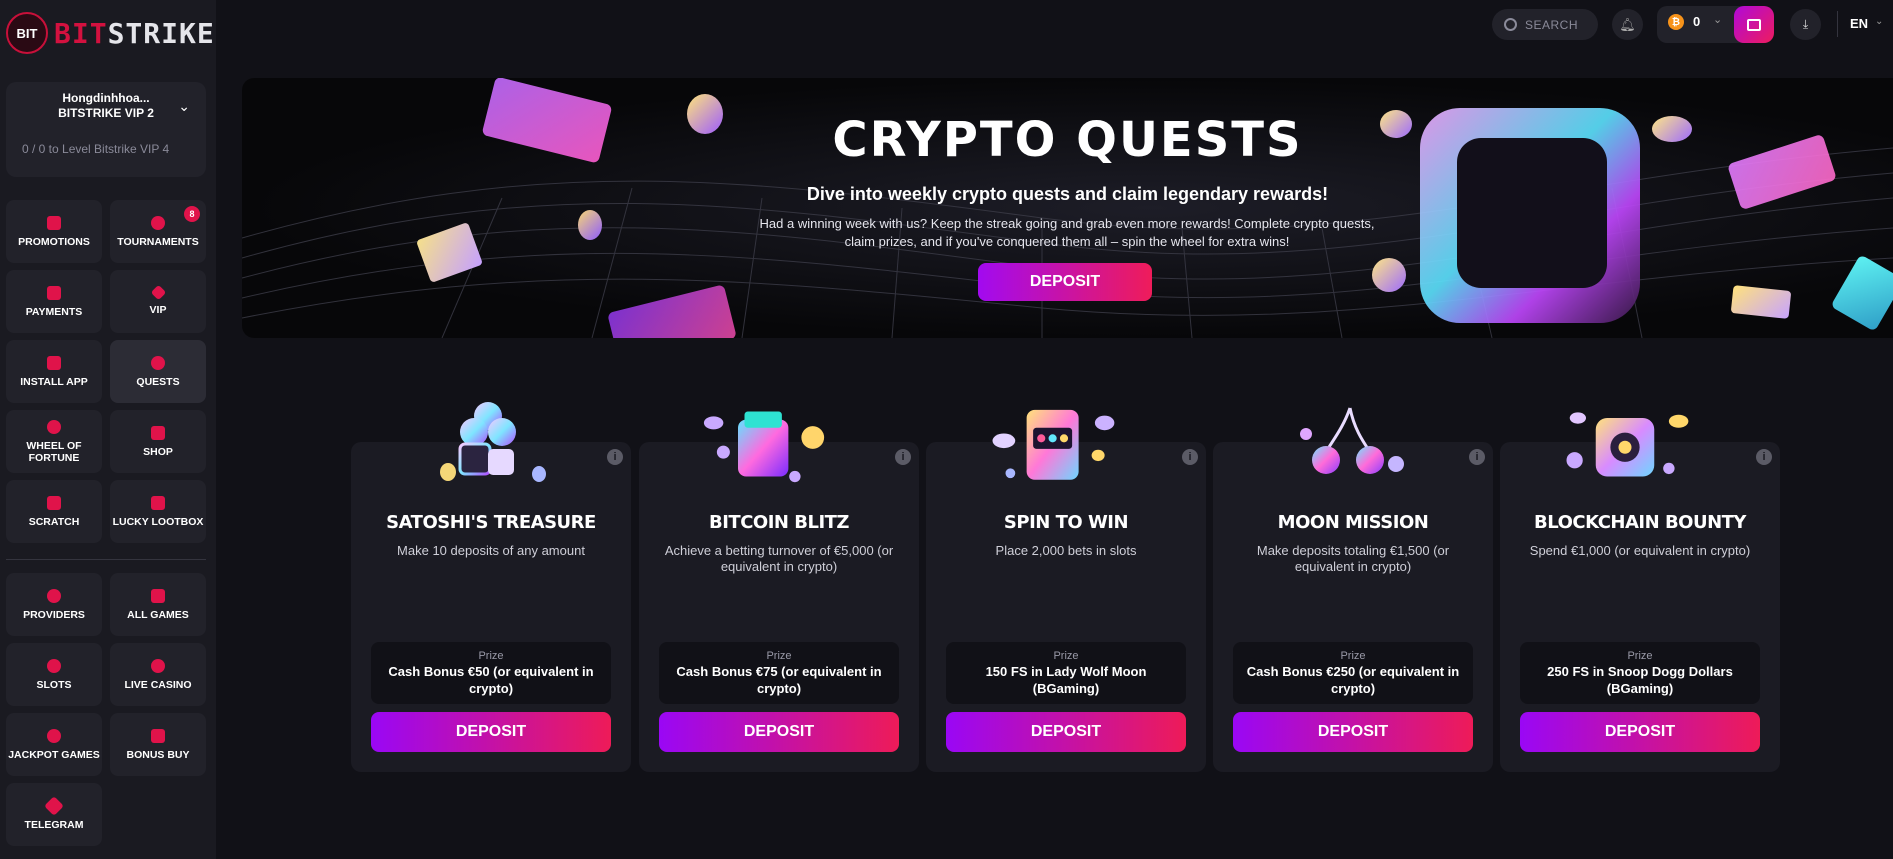 This screenshot has width=1893, height=859. What do you see at coordinates (158, 604) in the screenshot?
I see `sidebar-item-all-games: ALL GAMES` at bounding box center [158, 604].